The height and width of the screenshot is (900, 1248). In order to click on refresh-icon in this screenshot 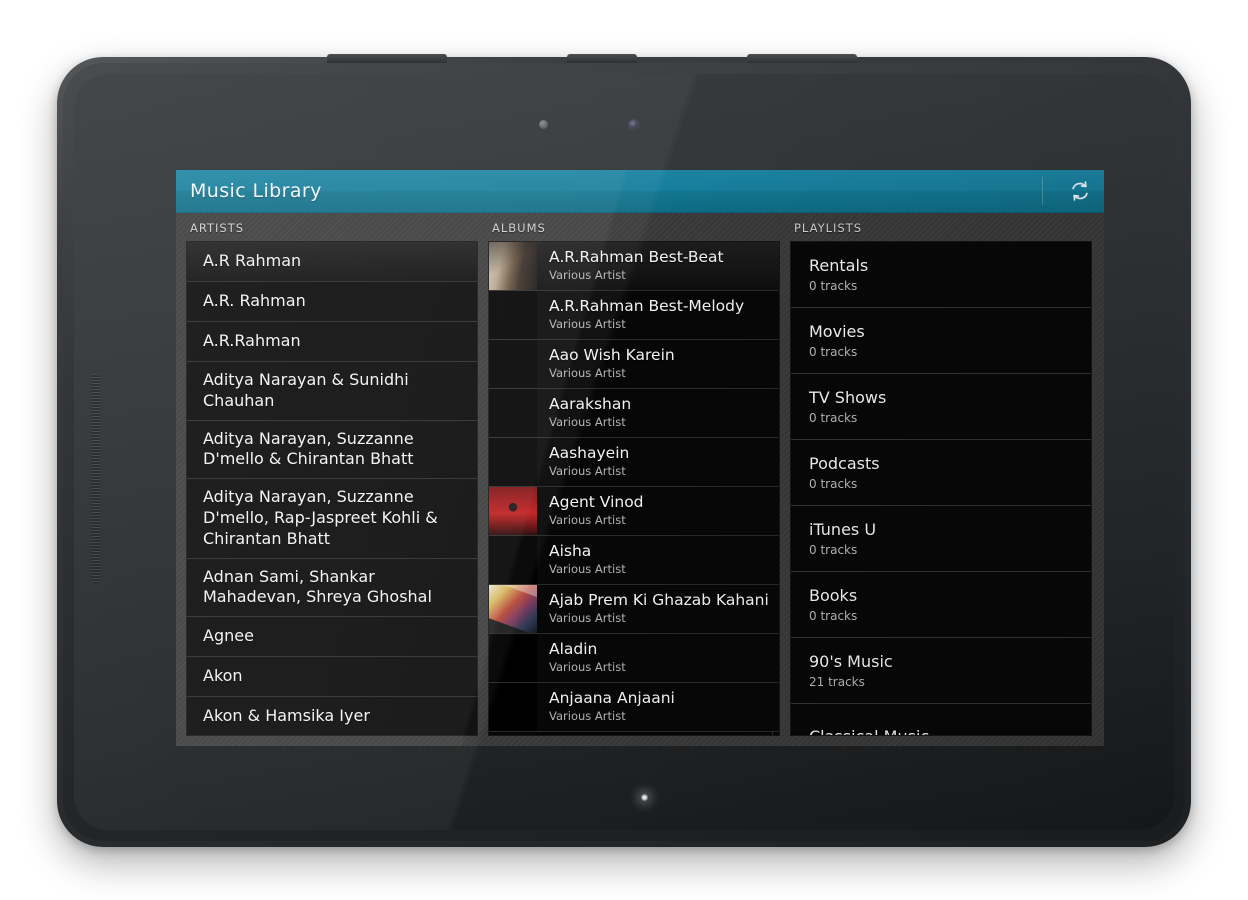, I will do `click(1080, 191)`.